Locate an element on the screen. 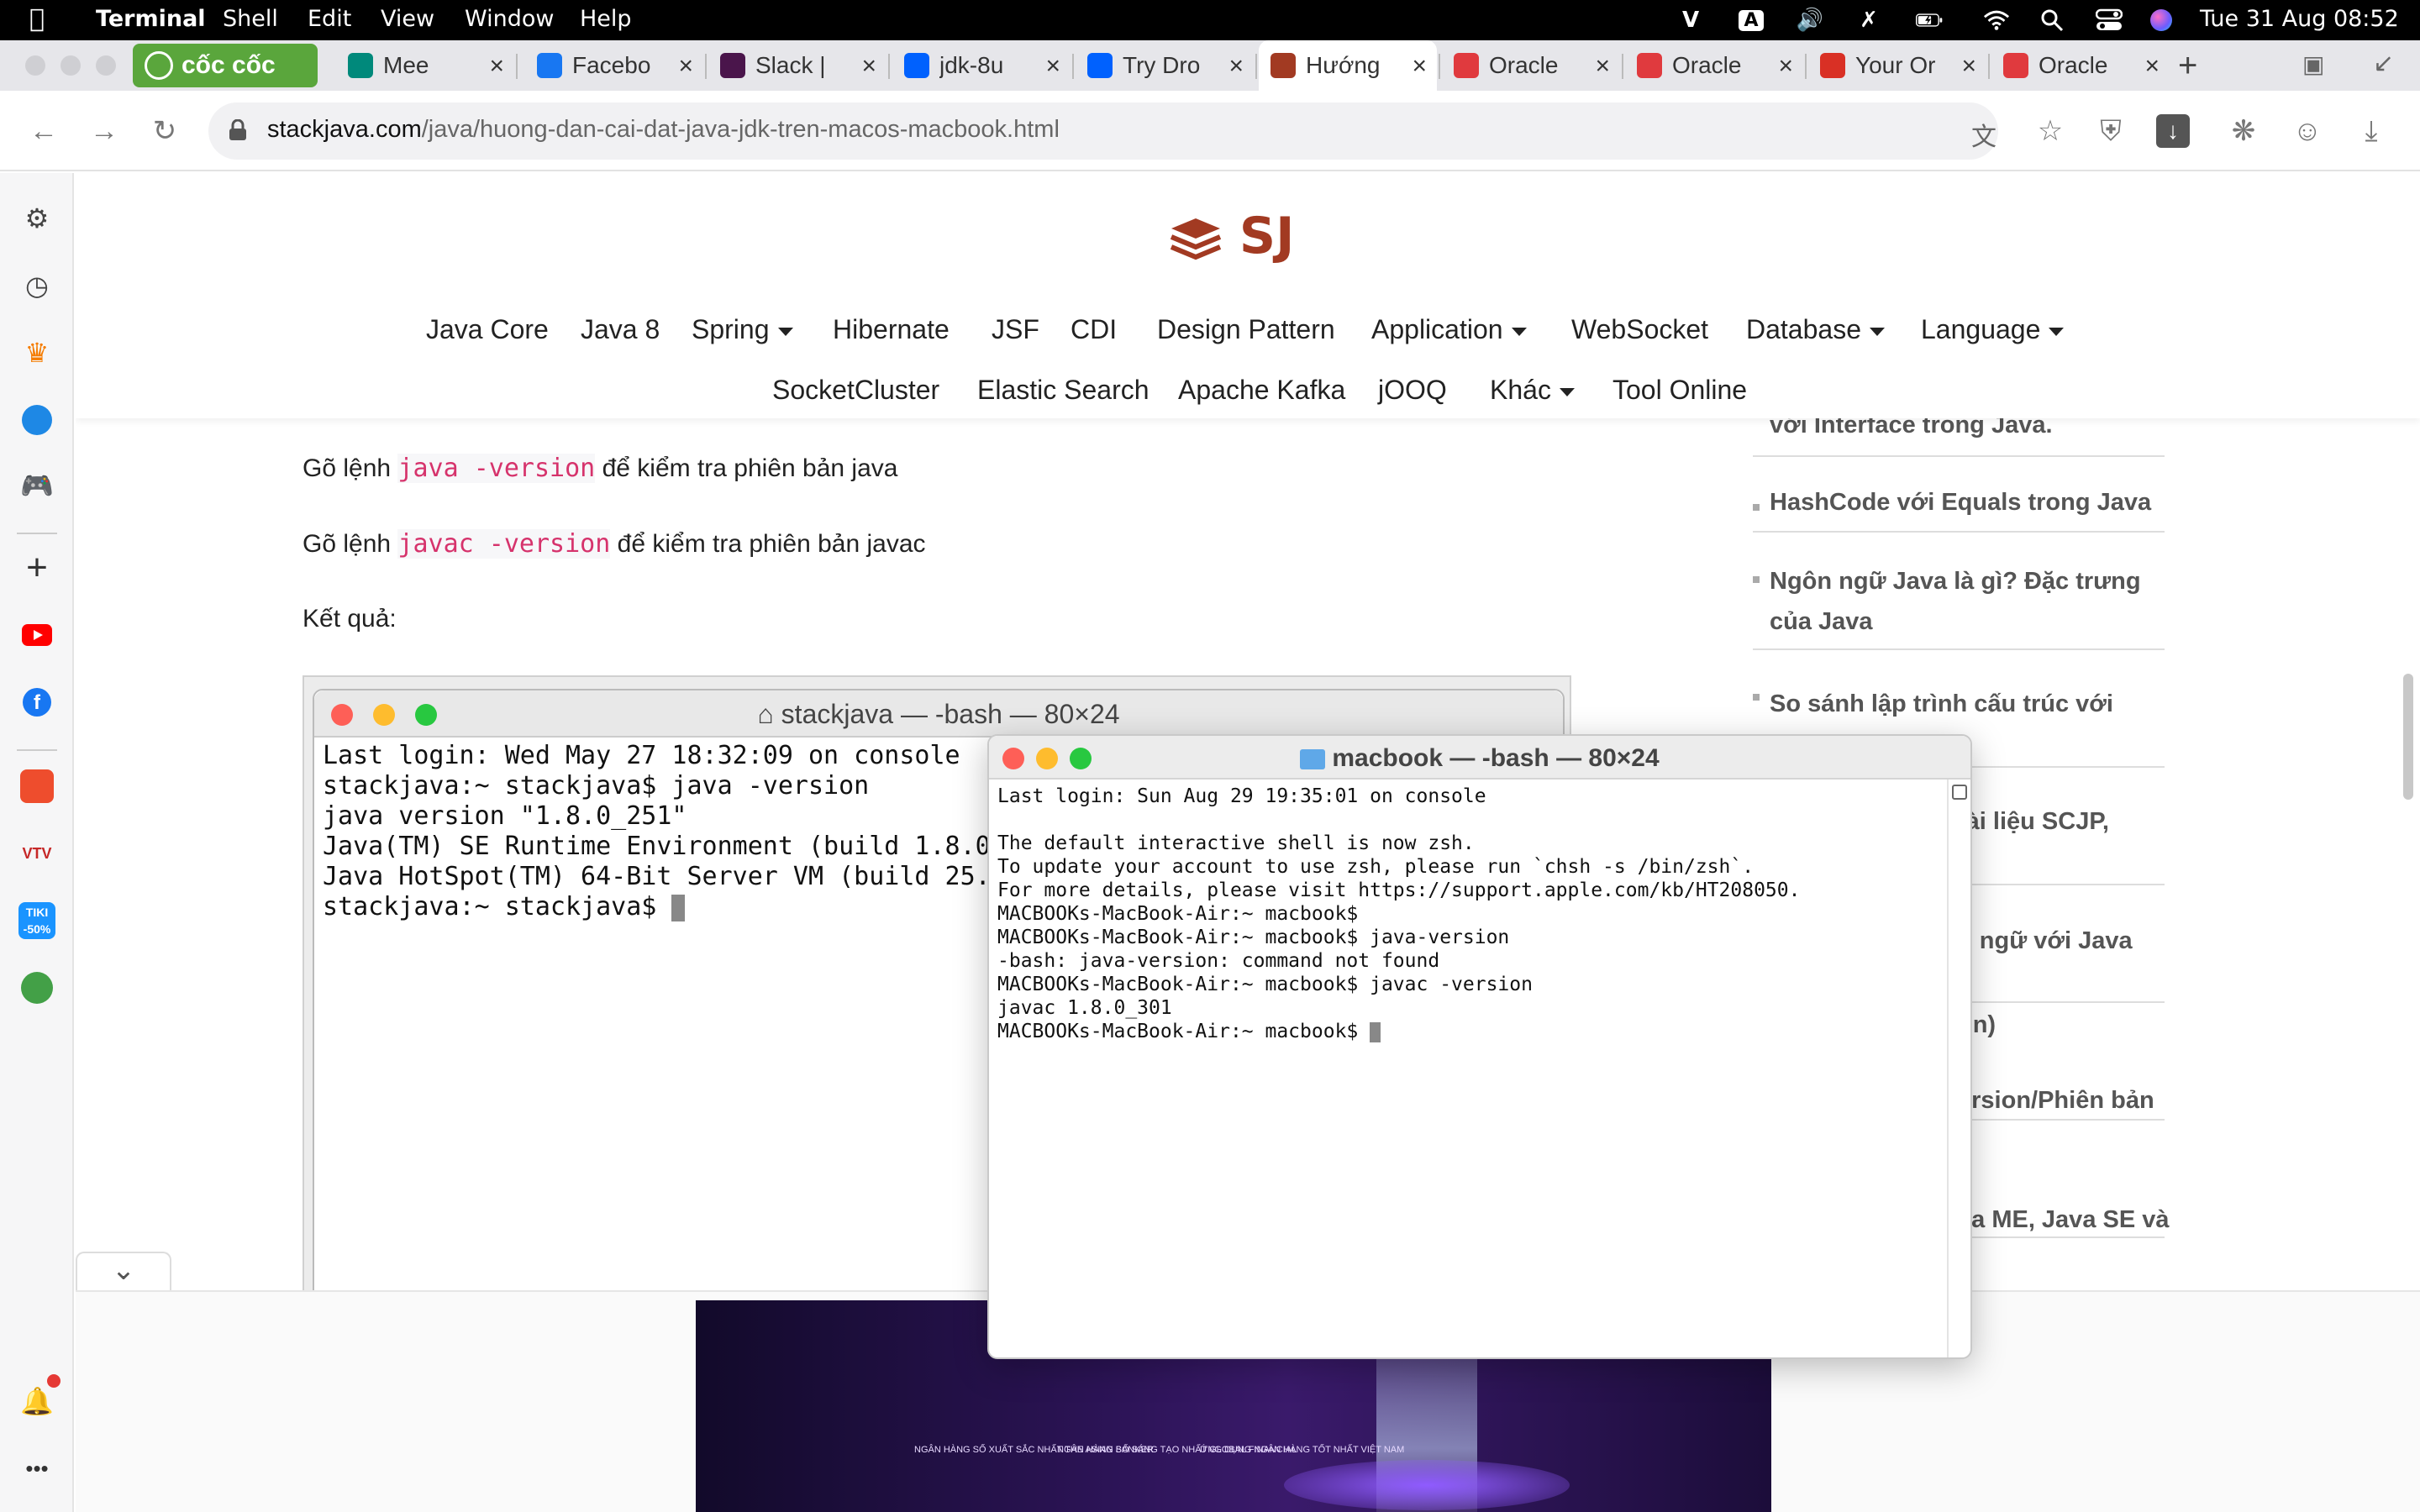 The height and width of the screenshot is (1512, 2420). site-nav-item: Hibernate is located at coordinates (892, 329).